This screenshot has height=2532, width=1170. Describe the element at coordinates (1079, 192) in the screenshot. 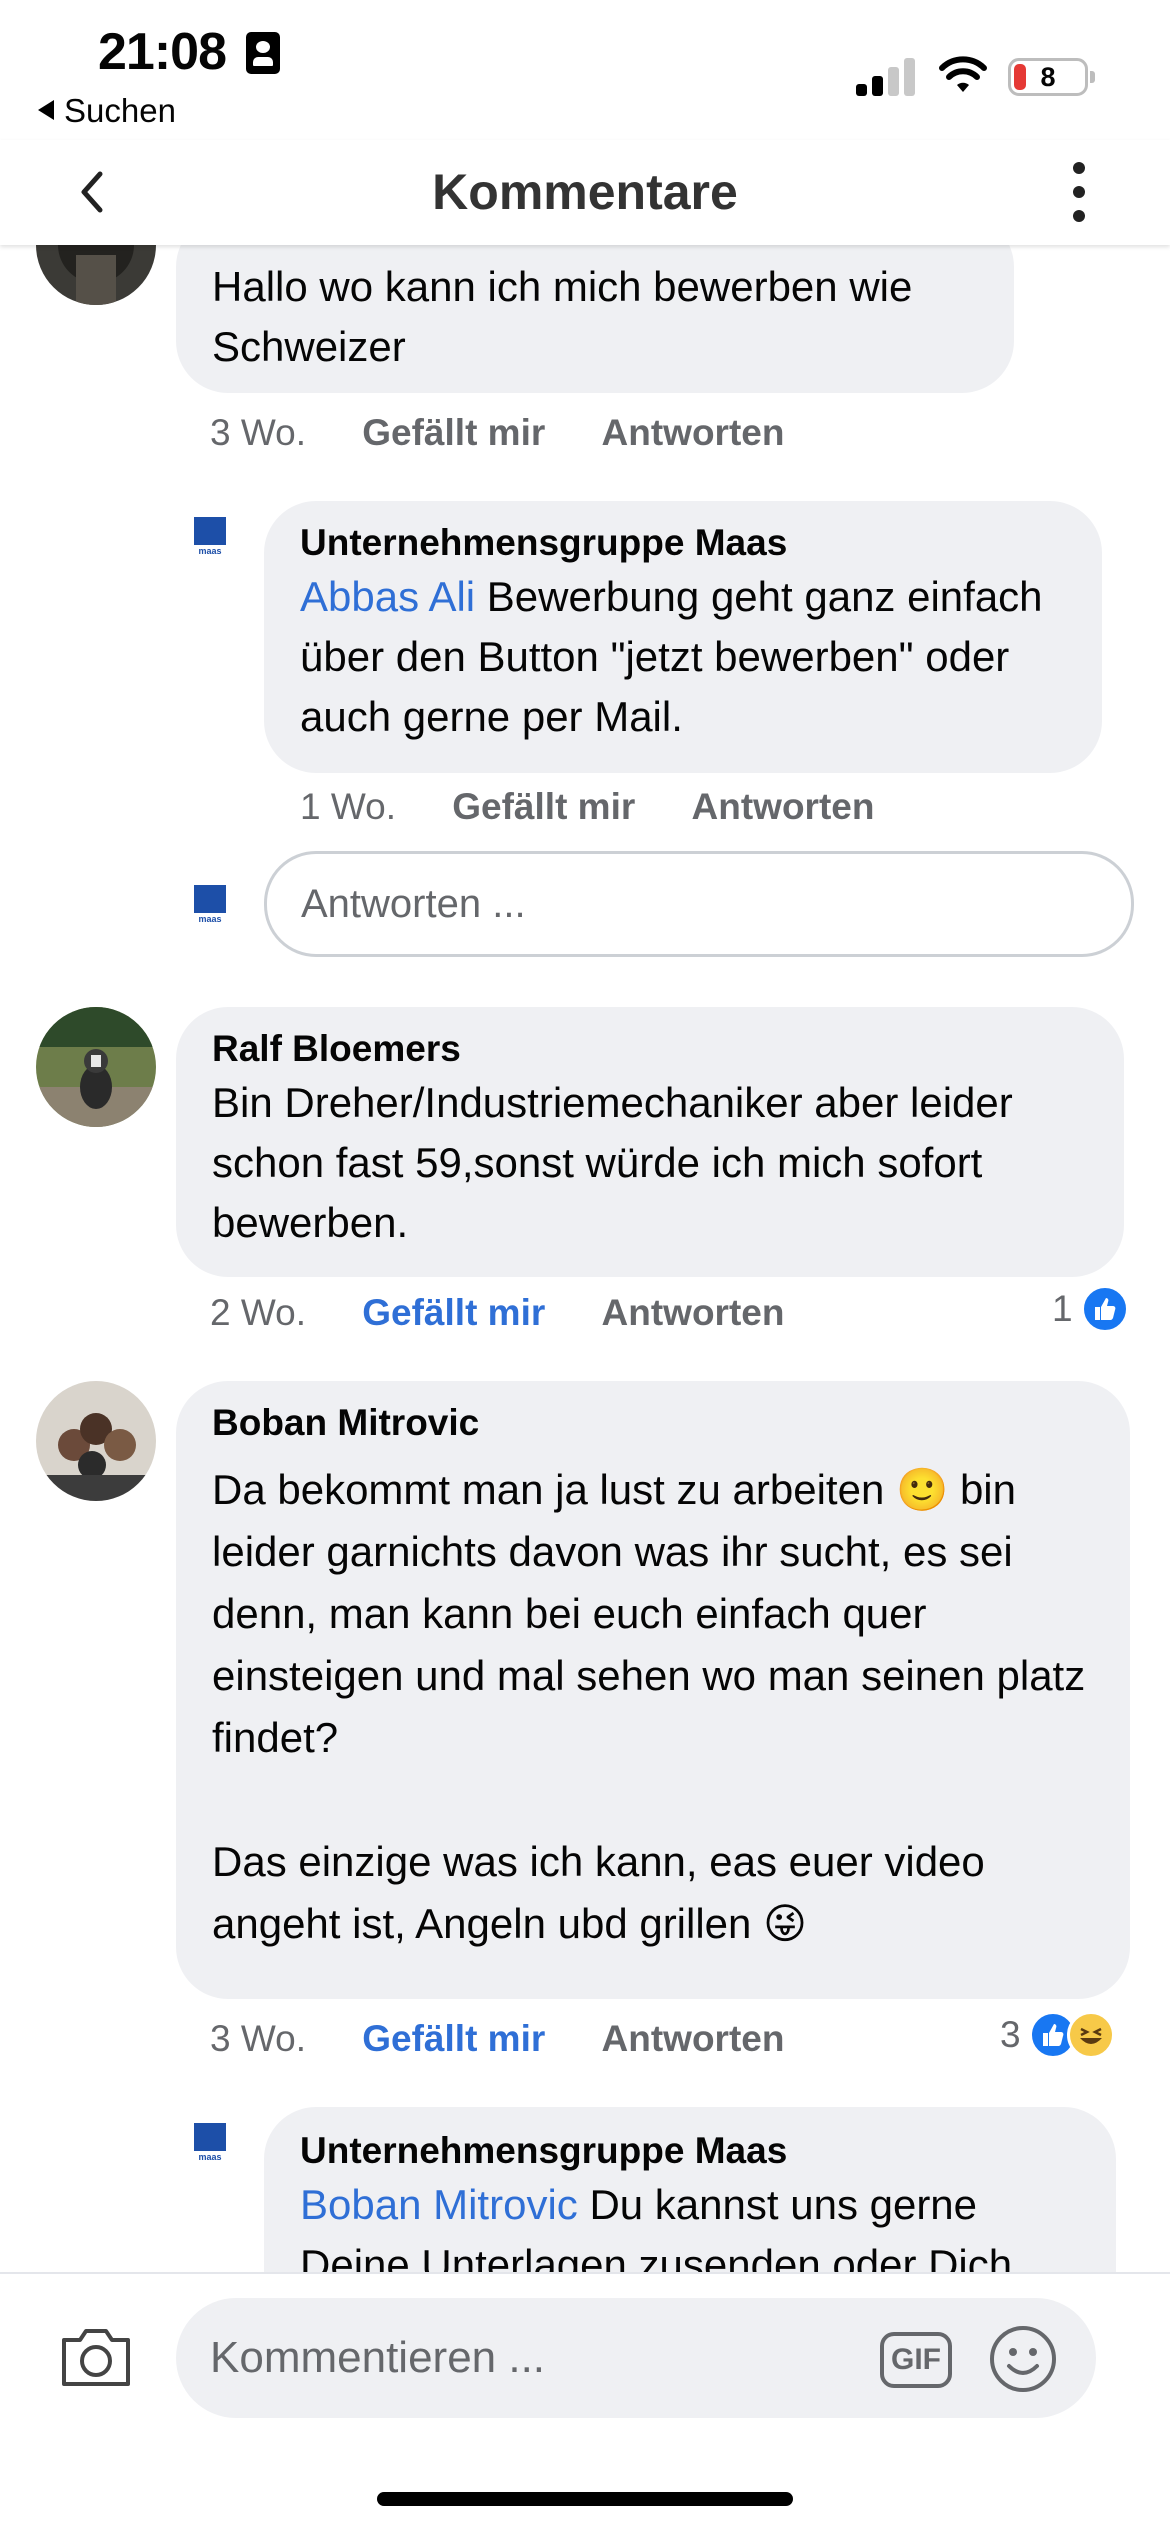

I see `more-options-icon` at that location.